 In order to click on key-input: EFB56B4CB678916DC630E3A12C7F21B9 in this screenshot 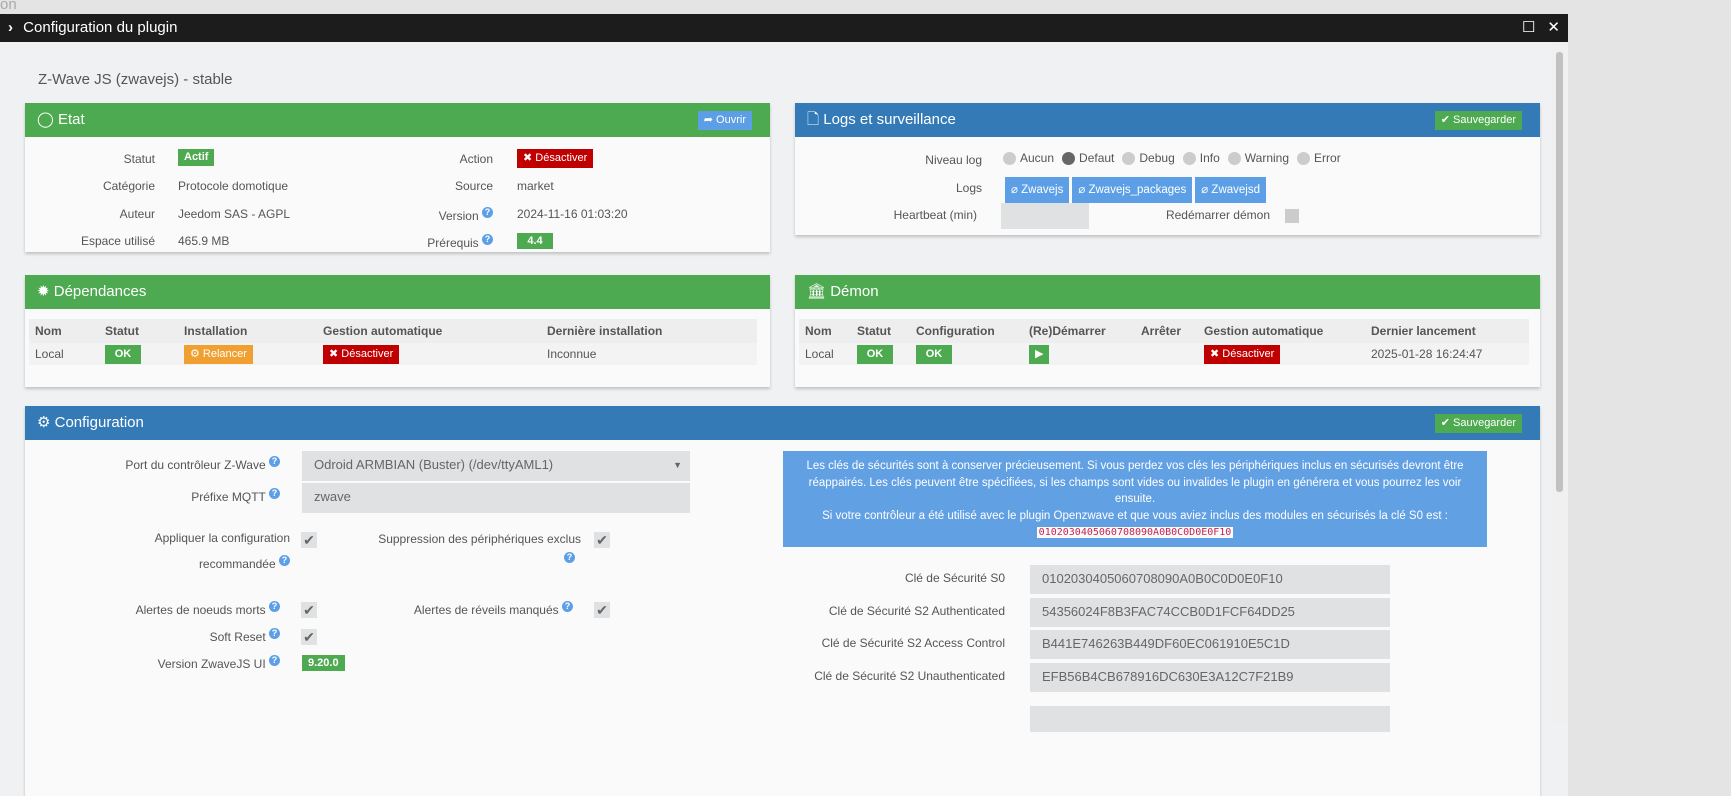, I will do `click(1210, 677)`.